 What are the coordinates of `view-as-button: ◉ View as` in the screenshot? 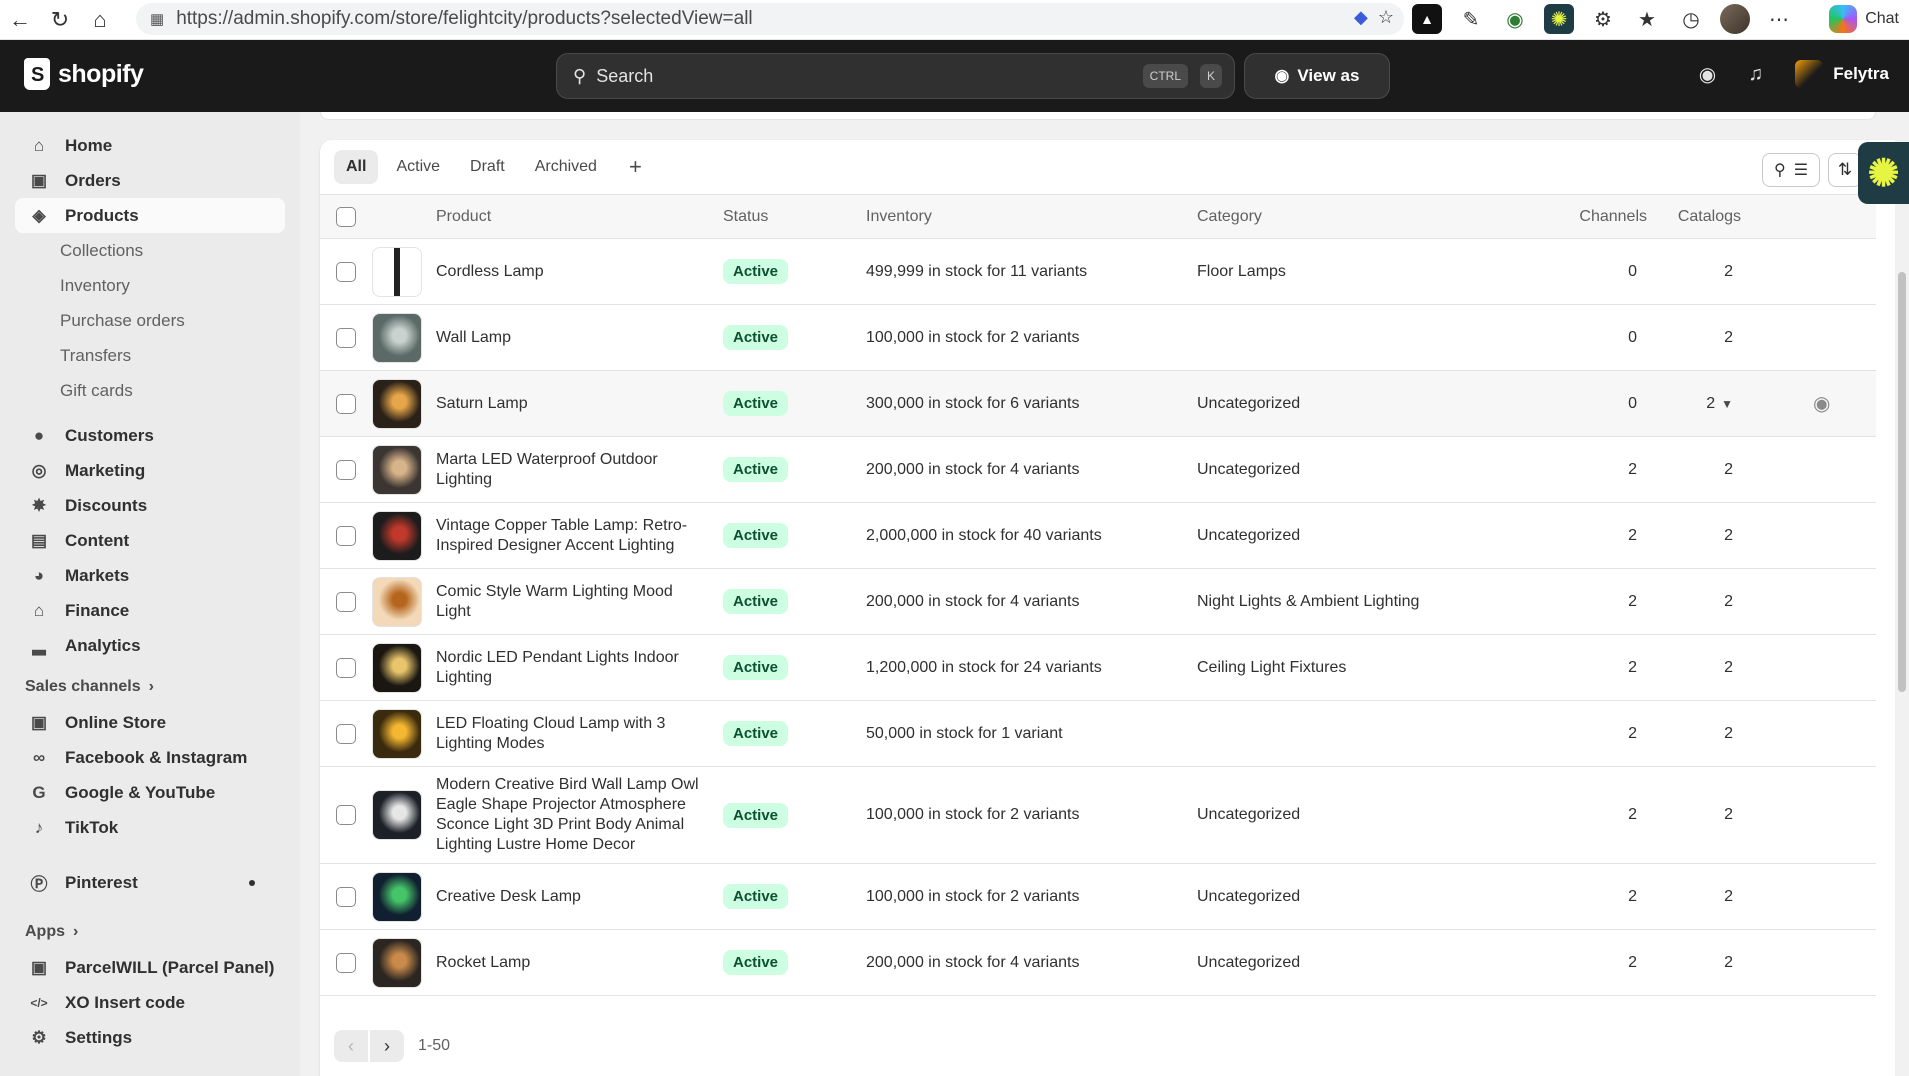 It's located at (1317, 76).